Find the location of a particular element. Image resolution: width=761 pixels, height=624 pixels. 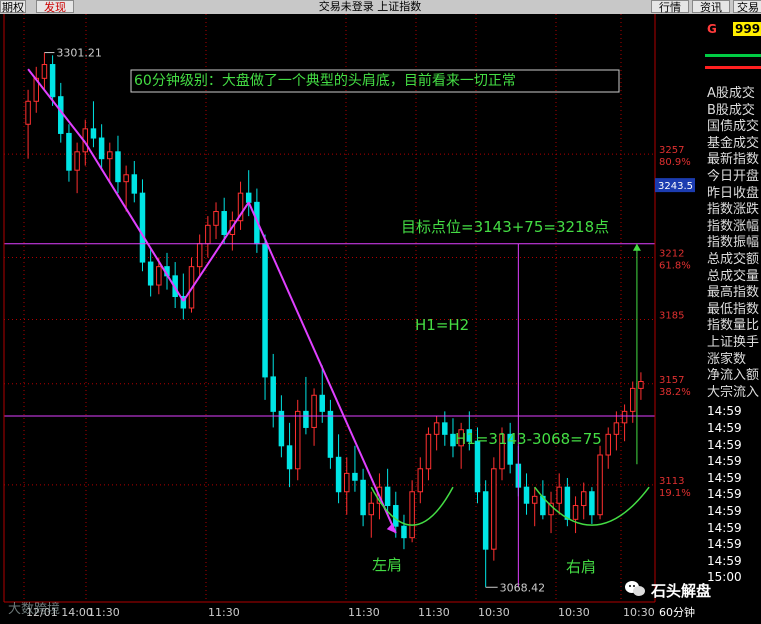

index-code: 999 is located at coordinates (747, 29).